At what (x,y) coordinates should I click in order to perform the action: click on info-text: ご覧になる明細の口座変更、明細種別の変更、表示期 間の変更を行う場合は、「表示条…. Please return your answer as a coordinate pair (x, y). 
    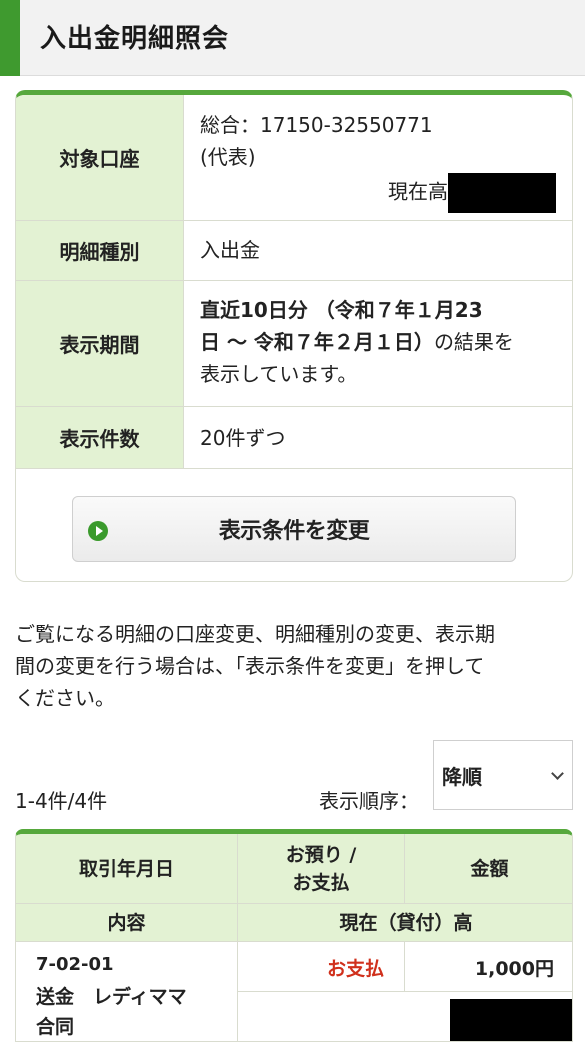
    Looking at the image, I should click on (294, 666).